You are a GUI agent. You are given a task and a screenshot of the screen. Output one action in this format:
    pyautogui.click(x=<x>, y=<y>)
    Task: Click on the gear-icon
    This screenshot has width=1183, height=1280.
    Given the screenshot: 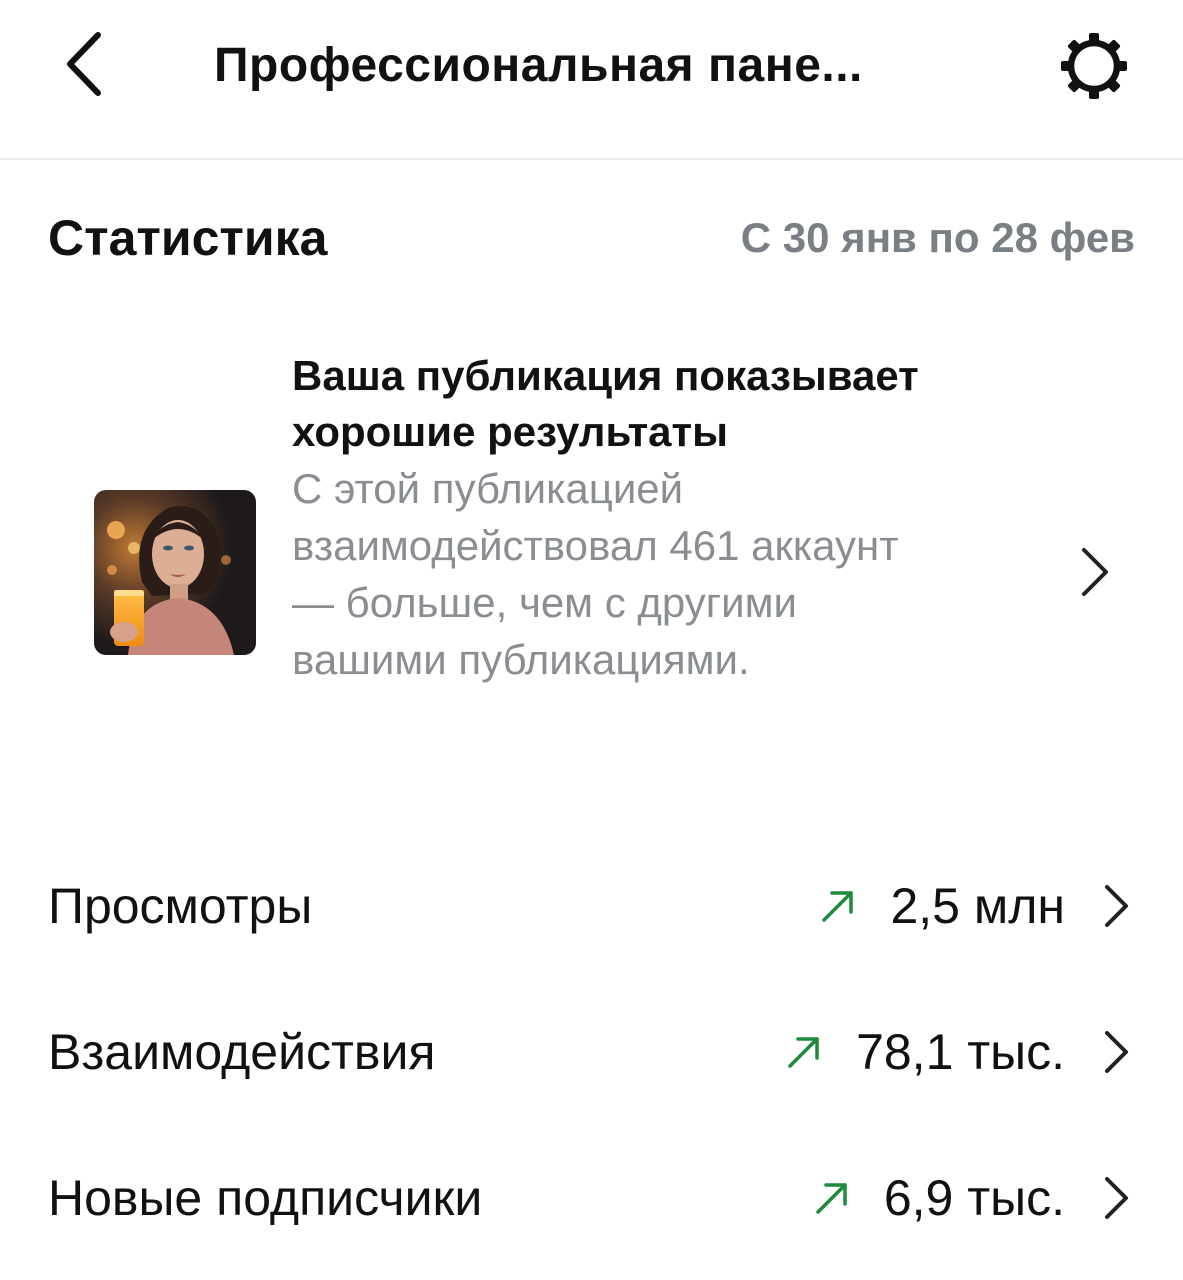 What is the action you would take?
    pyautogui.click(x=1094, y=66)
    